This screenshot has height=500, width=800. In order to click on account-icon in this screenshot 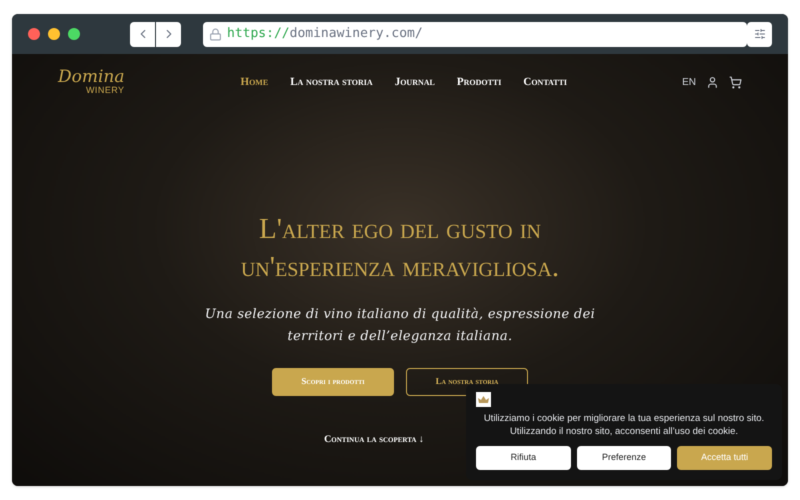, I will do `click(712, 82)`.